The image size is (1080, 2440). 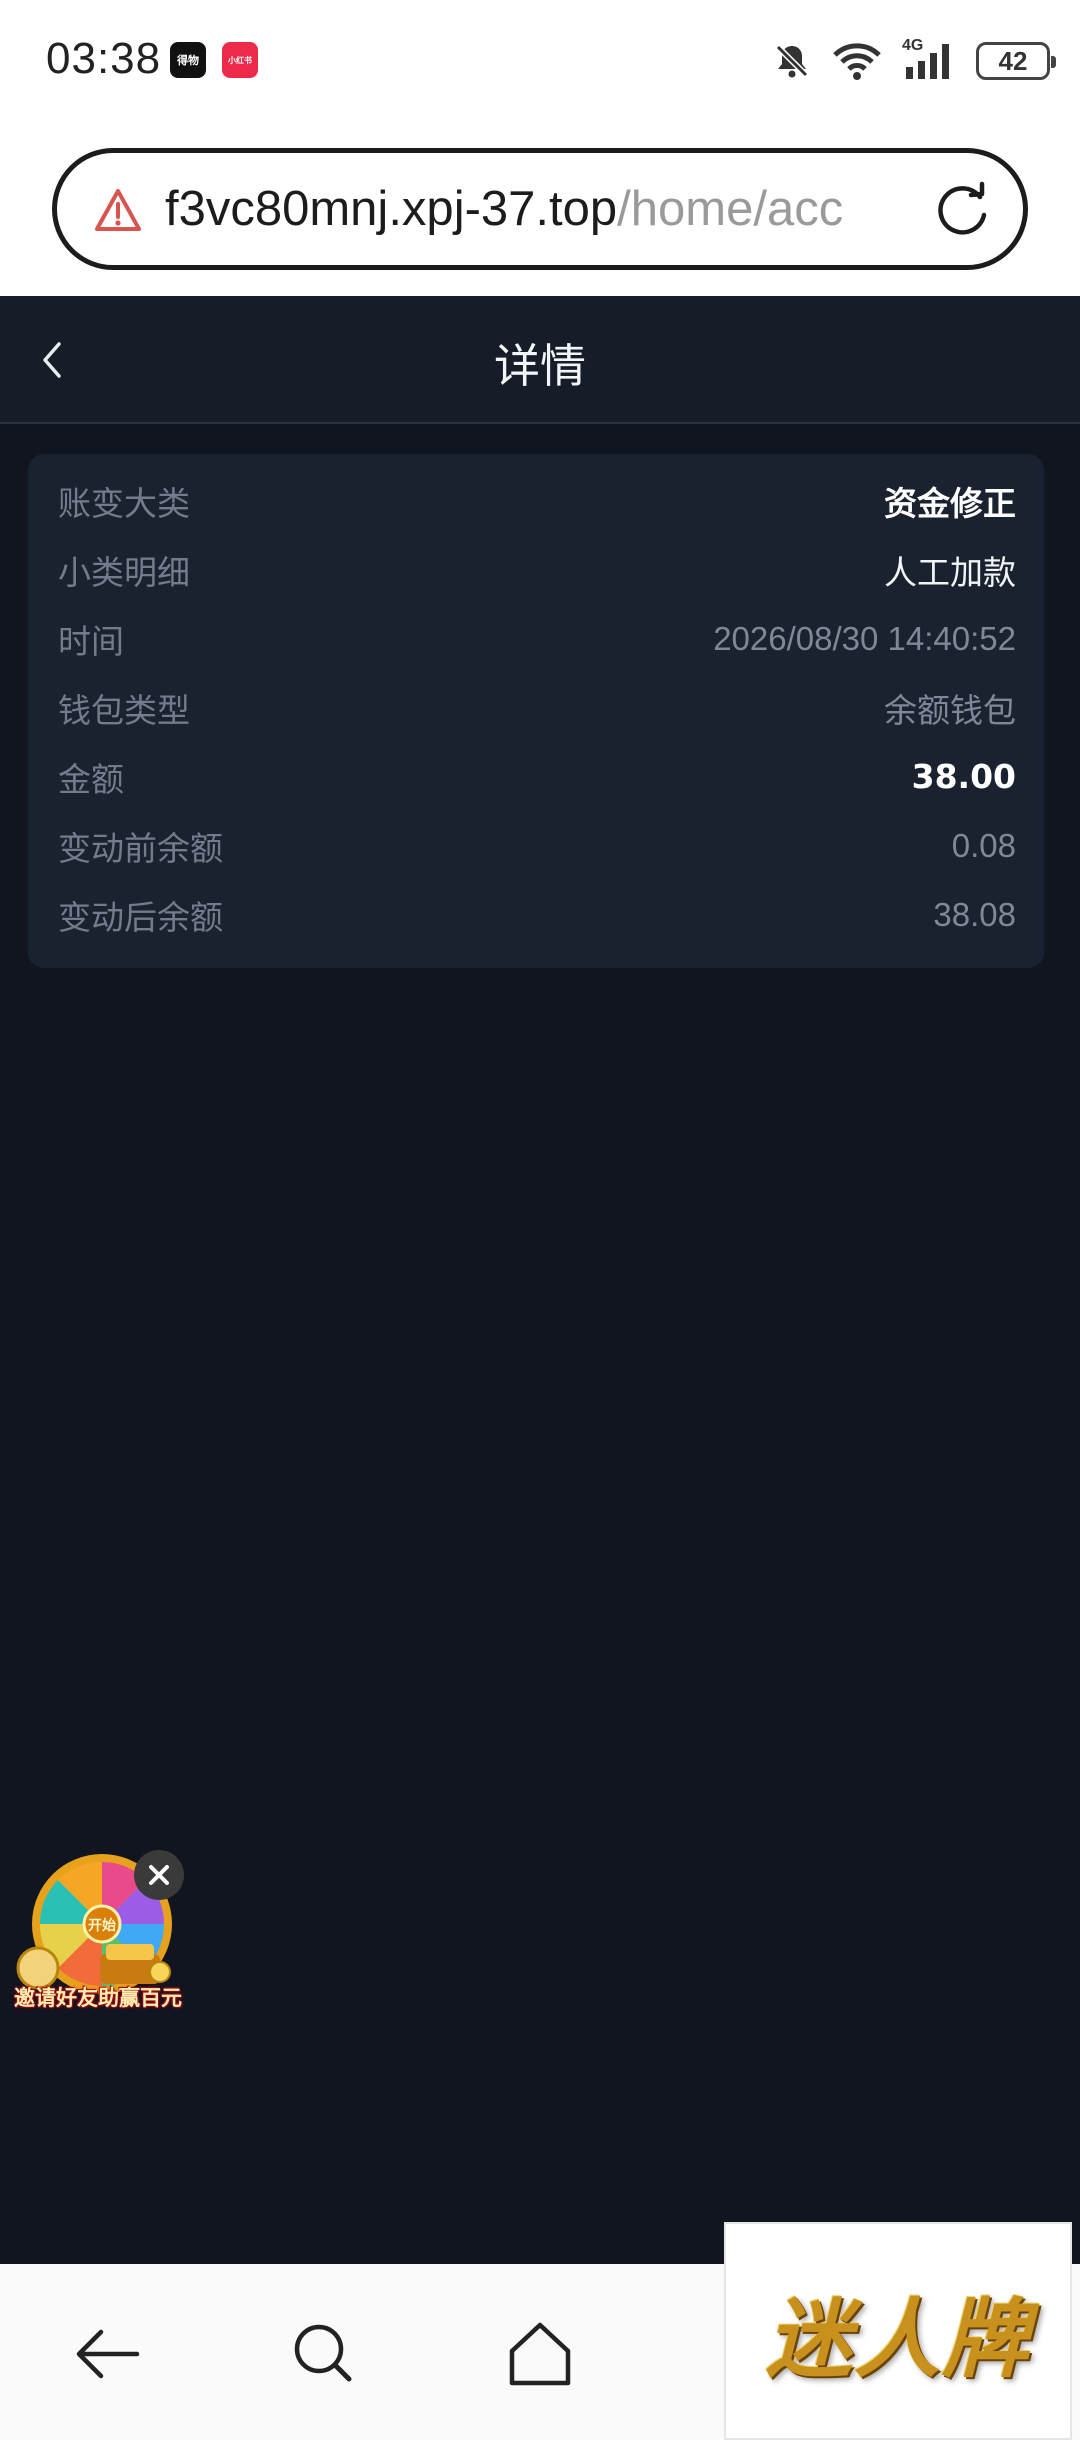 I want to click on row-label: 小类明细, so click(x=124, y=572).